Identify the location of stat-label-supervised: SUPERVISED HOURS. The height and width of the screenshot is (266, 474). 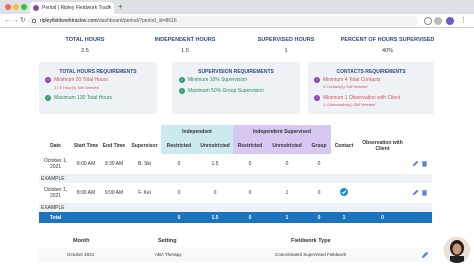
(286, 40).